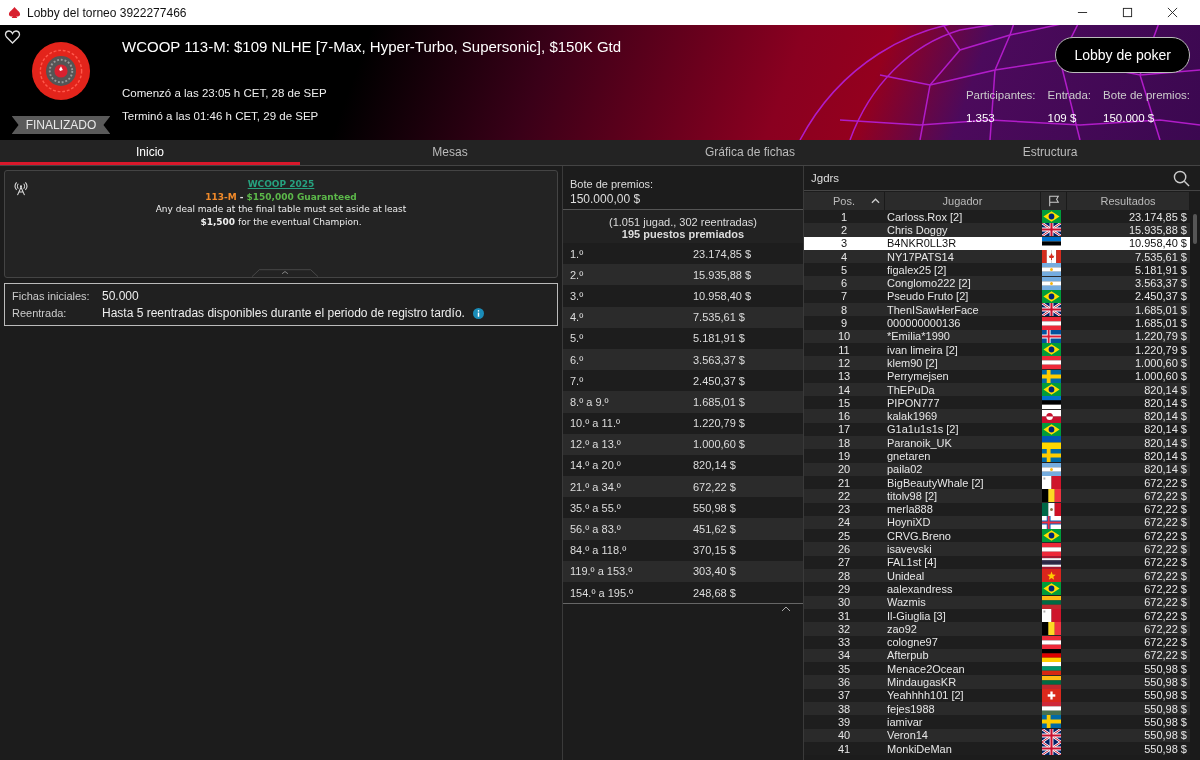 This screenshot has height=760, width=1200. I want to click on position-cell-text: 5, so click(844, 269).